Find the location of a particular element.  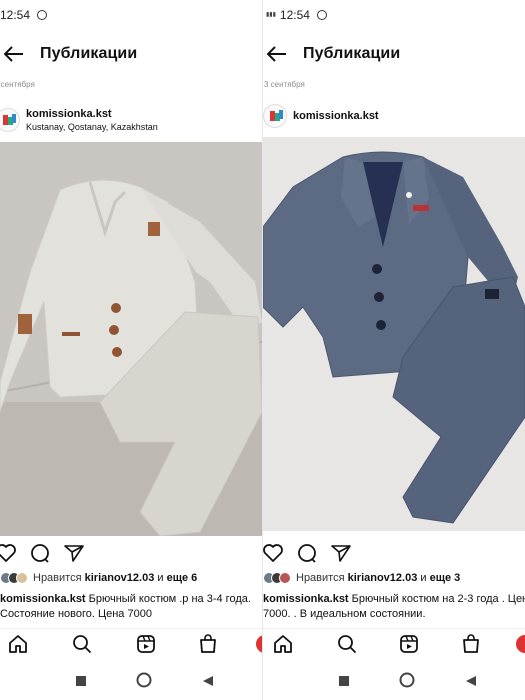

status-bar: ▮▮▮ 12:54 is located at coordinates (295, 15).